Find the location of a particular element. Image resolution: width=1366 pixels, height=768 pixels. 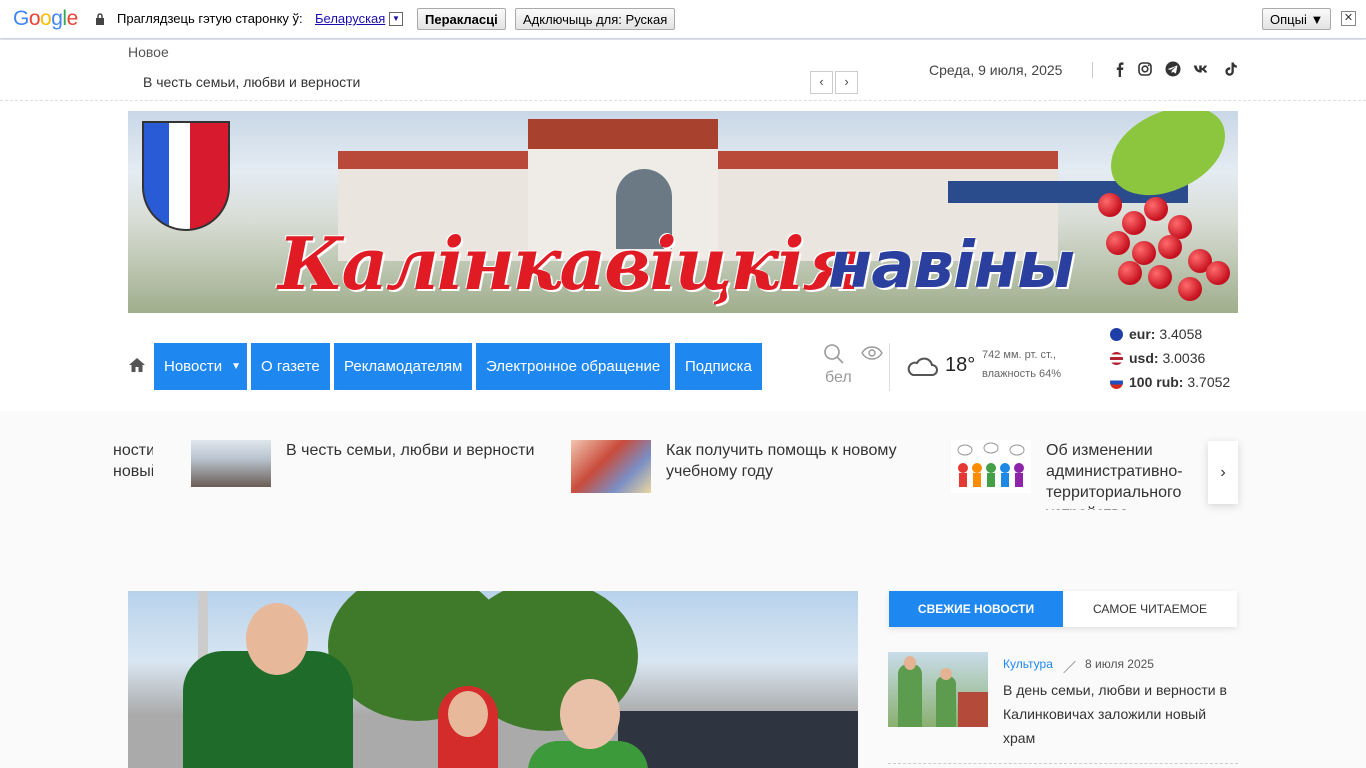

nav-item-advertisers: Рекламодателям is located at coordinates (403, 366).